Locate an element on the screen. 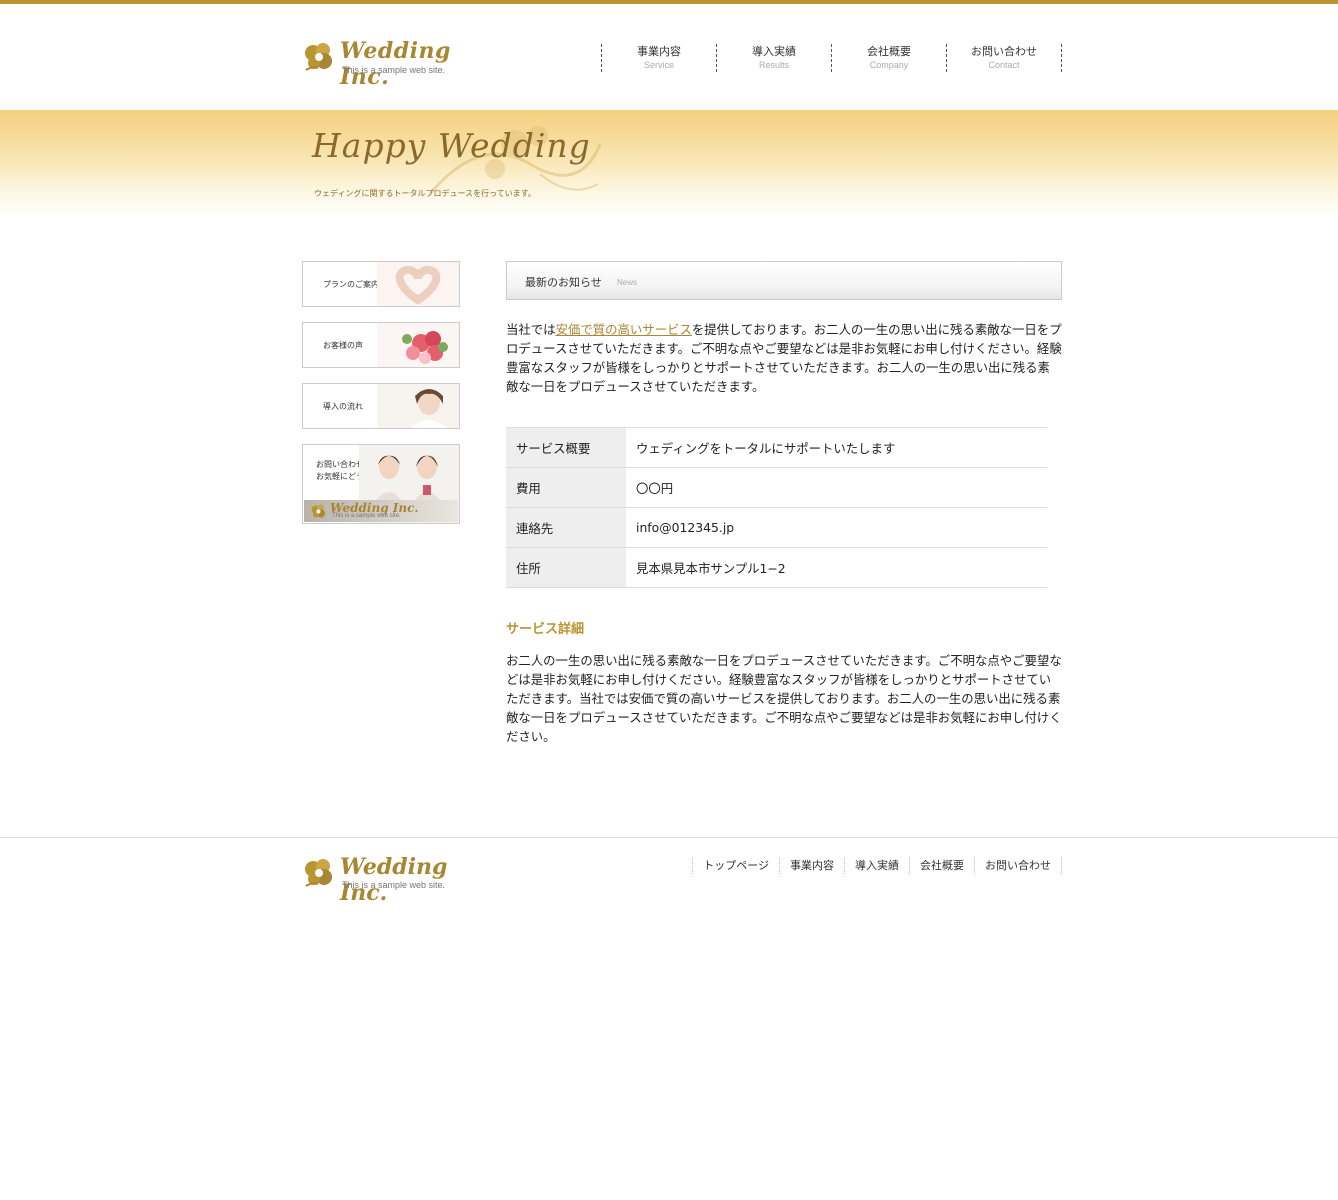 This screenshot has height=1200, width=1338. table-row: 連絡先 info@012345.jp is located at coordinates (776, 527).